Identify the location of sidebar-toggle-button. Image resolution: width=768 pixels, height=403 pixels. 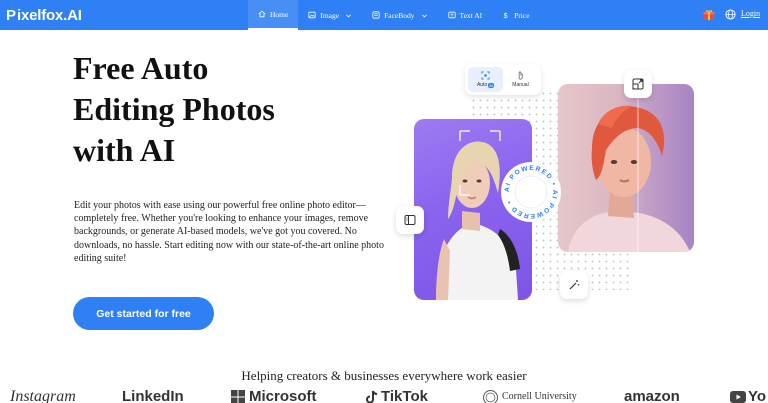
(410, 220).